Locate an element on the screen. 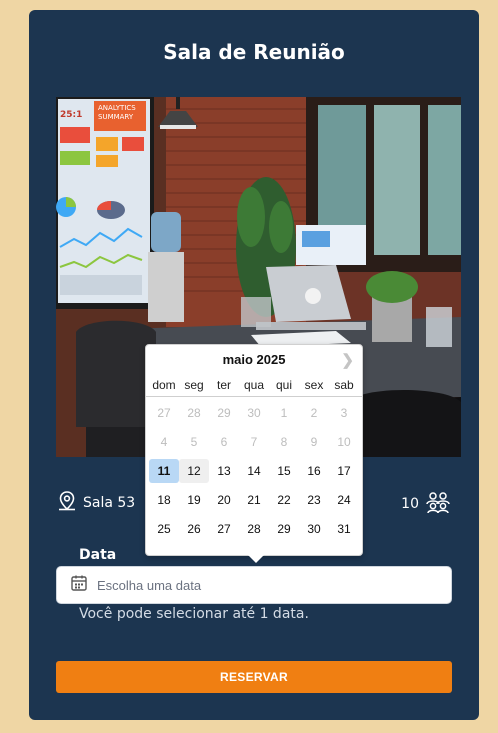 Image resolution: width=498 pixels, height=733 pixels. calendar-day: 19 is located at coordinates (194, 500).